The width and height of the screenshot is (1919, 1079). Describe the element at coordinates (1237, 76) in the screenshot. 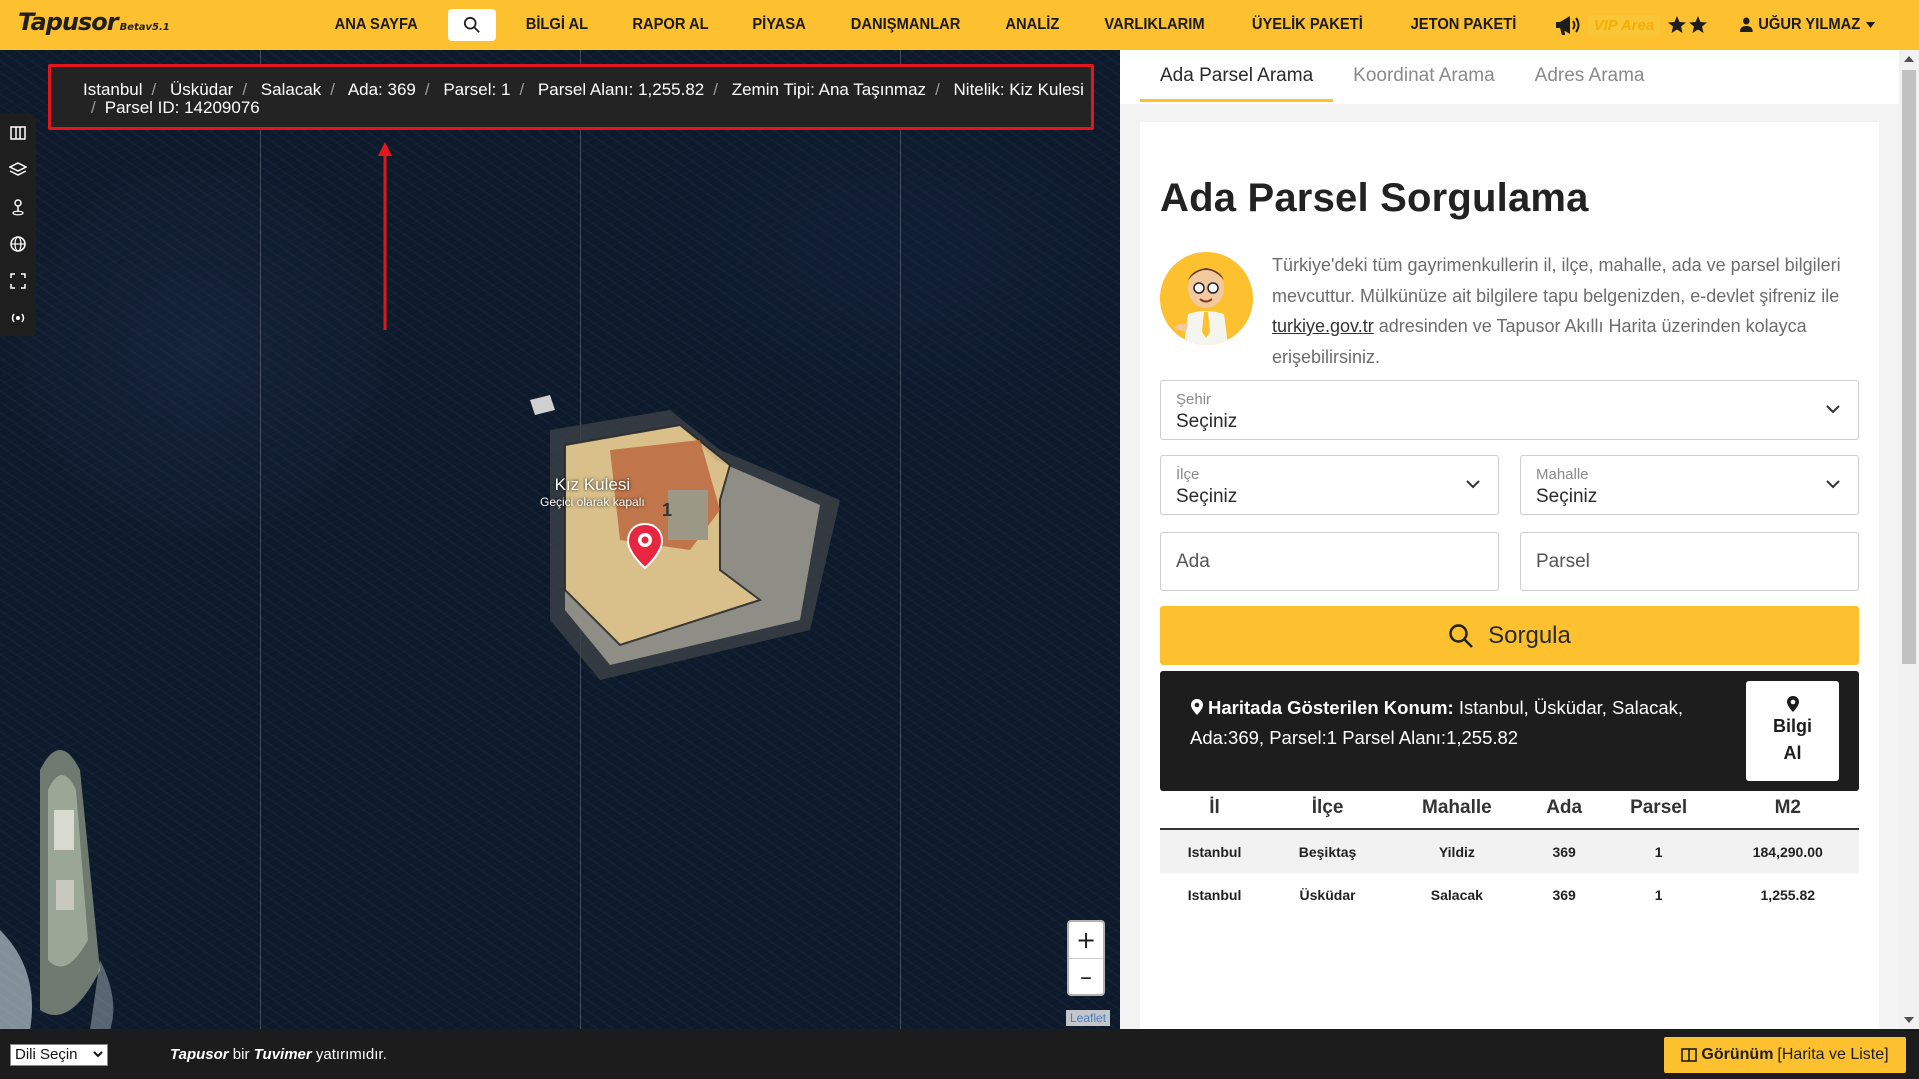

I see `tab-ada-parsel: Ada Parsel Arama` at that location.